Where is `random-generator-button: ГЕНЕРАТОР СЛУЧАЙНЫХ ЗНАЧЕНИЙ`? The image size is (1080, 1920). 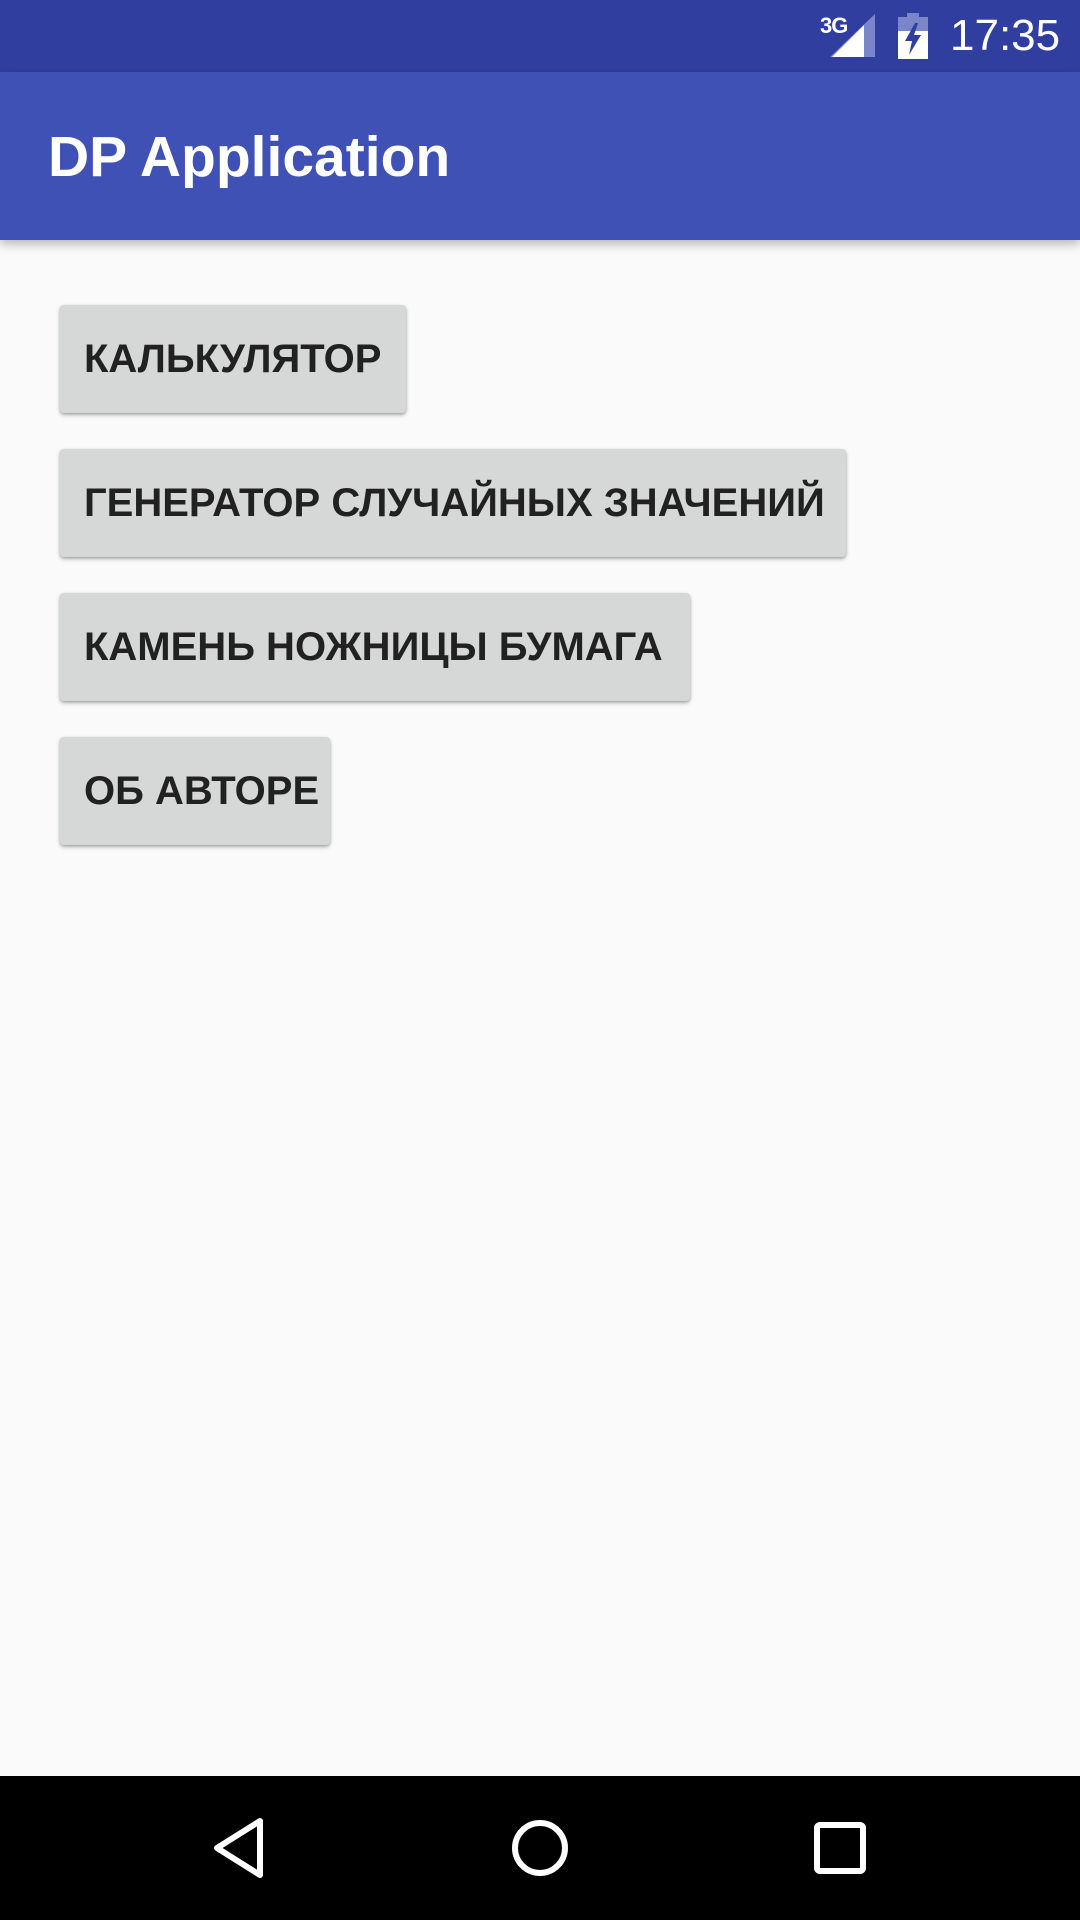
random-generator-button: ГЕНЕРАТОР СЛУЧАЙНЫХ ЗНАЧЕНИЙ is located at coordinates (453, 503).